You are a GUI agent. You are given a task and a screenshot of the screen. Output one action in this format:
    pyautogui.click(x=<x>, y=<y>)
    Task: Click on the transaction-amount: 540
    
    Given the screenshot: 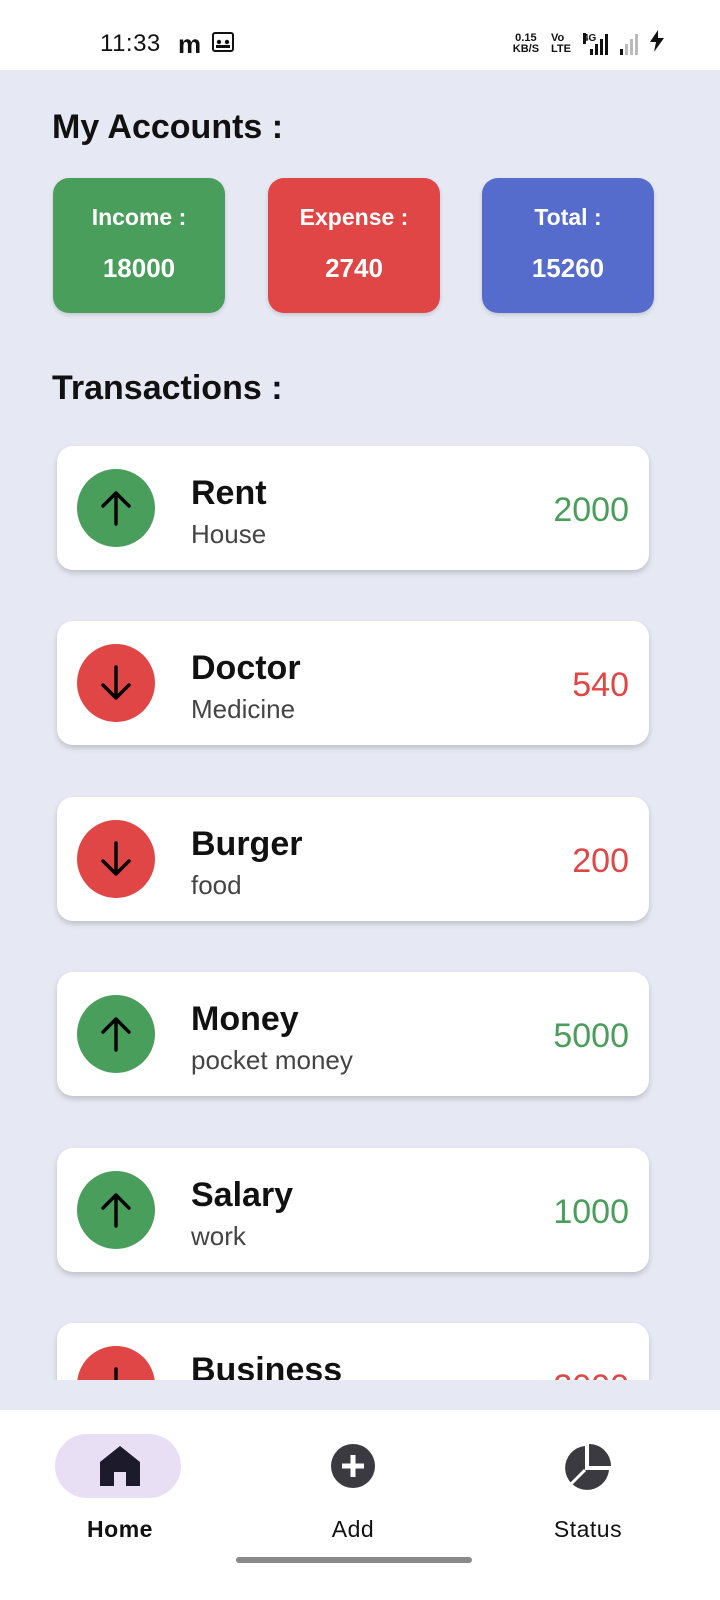 What is the action you would take?
    pyautogui.click(x=600, y=685)
    